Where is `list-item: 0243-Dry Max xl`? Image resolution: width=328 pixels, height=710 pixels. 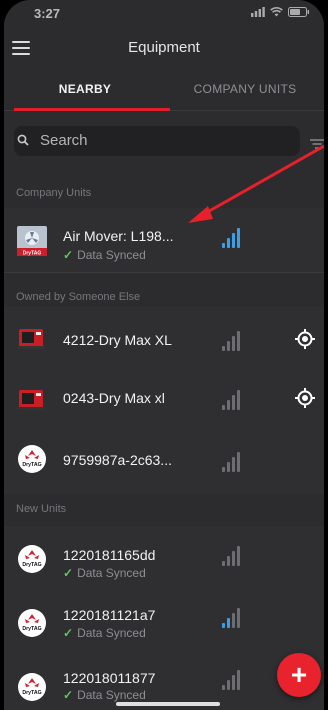
list-item: 0243-Dry Max xl is located at coordinates (164, 400).